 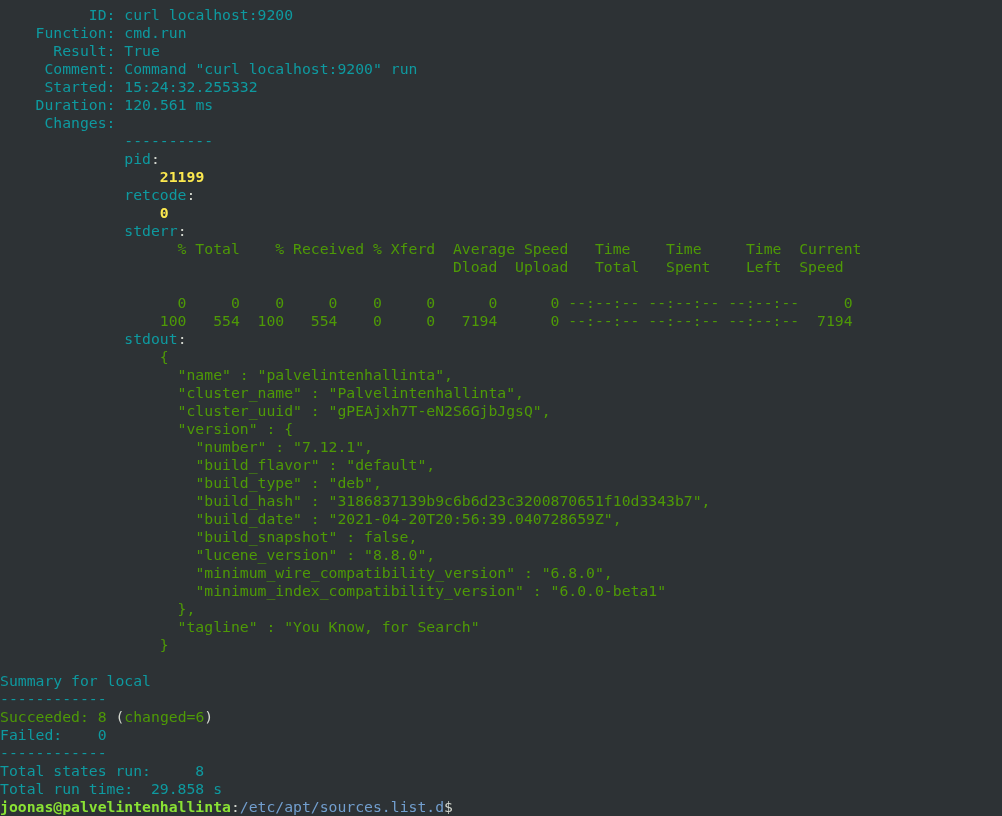 What do you see at coordinates (182, 176) in the screenshot?
I see `number-value: 21199` at bounding box center [182, 176].